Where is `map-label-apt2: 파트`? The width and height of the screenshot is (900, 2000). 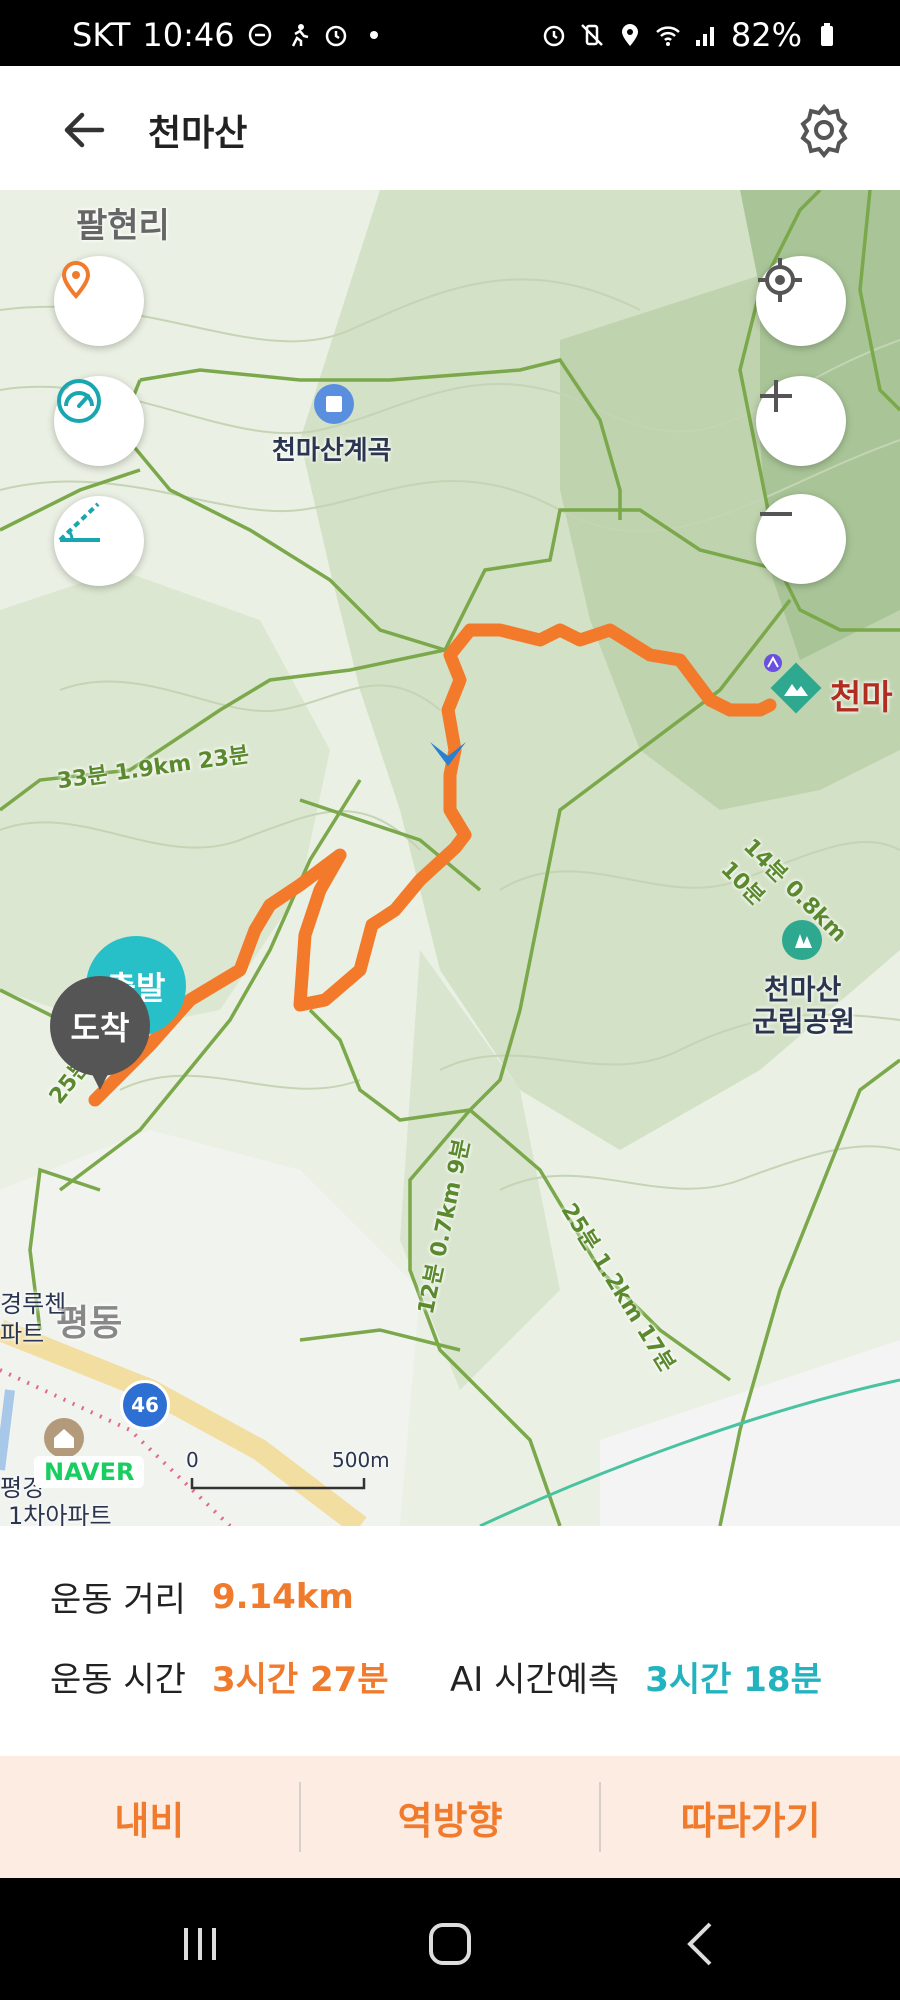 map-label-apt2: 파트 is located at coordinates (22, 1334).